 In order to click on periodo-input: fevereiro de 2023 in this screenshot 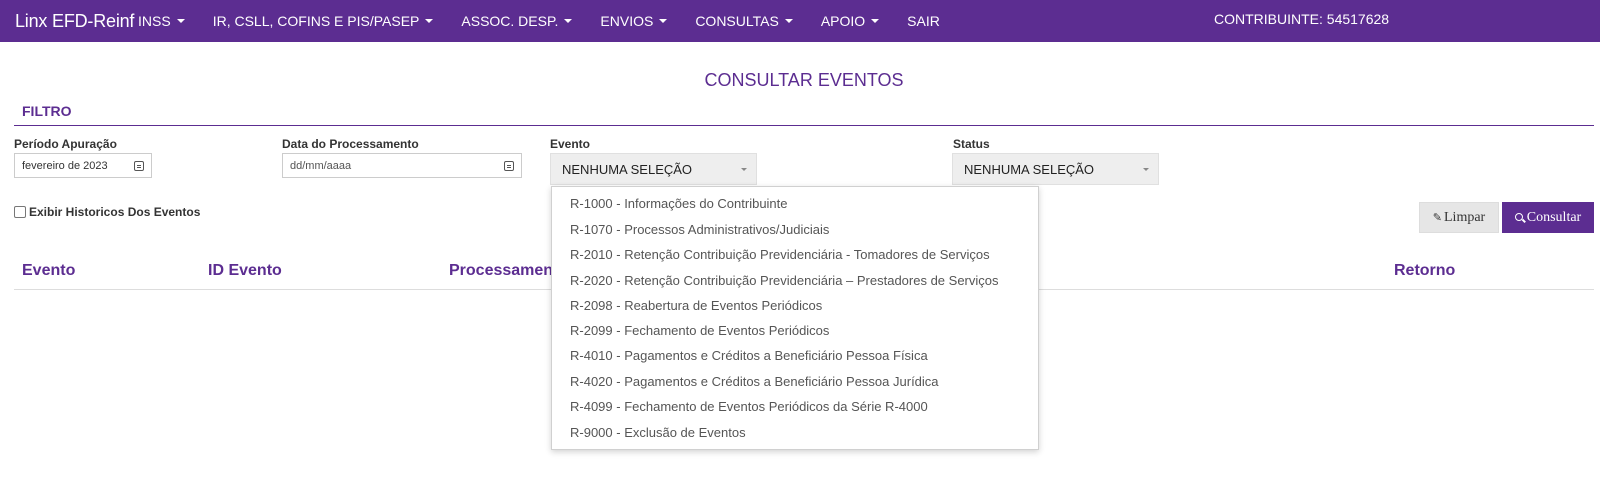, I will do `click(83, 165)`.